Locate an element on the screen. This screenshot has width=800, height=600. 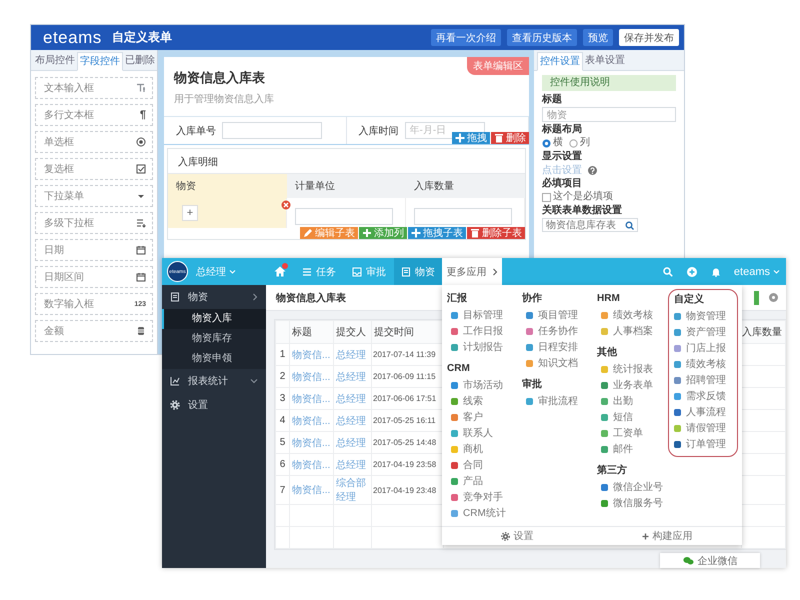
tab: 布局控件 is located at coordinates (55, 61).